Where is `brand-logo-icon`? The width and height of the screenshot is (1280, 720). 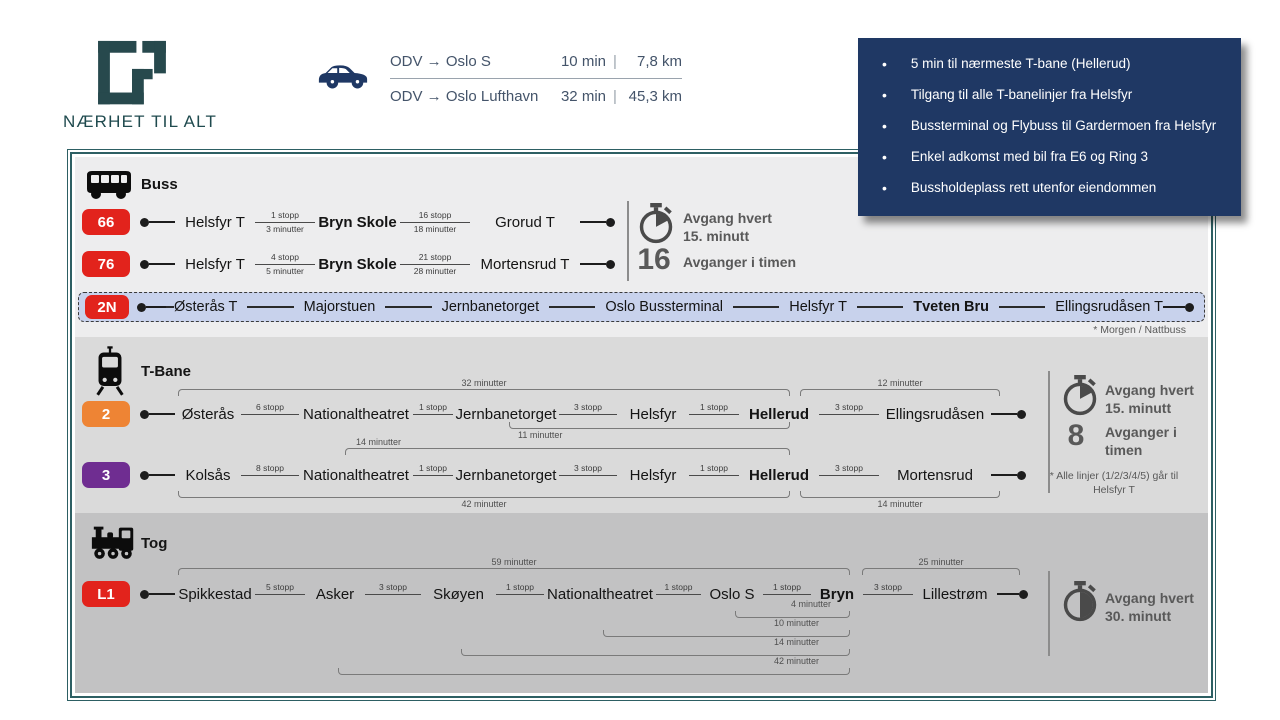
brand-logo-icon is located at coordinates (132, 72).